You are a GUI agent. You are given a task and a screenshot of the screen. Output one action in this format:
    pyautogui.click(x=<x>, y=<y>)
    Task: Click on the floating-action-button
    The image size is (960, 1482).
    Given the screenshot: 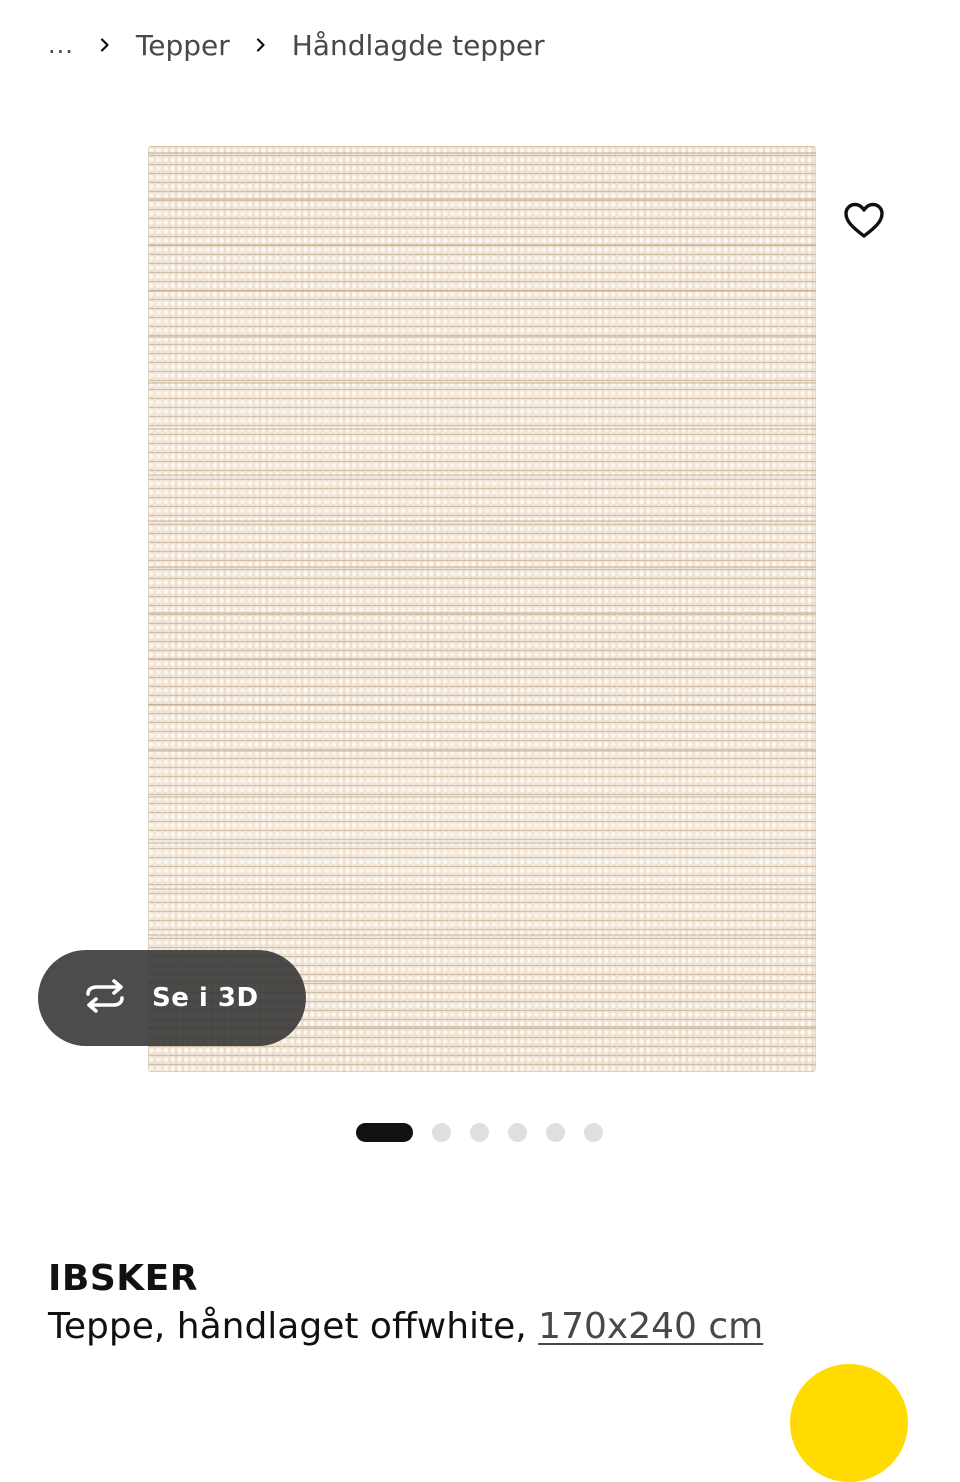 What is the action you would take?
    pyautogui.click(x=849, y=1423)
    